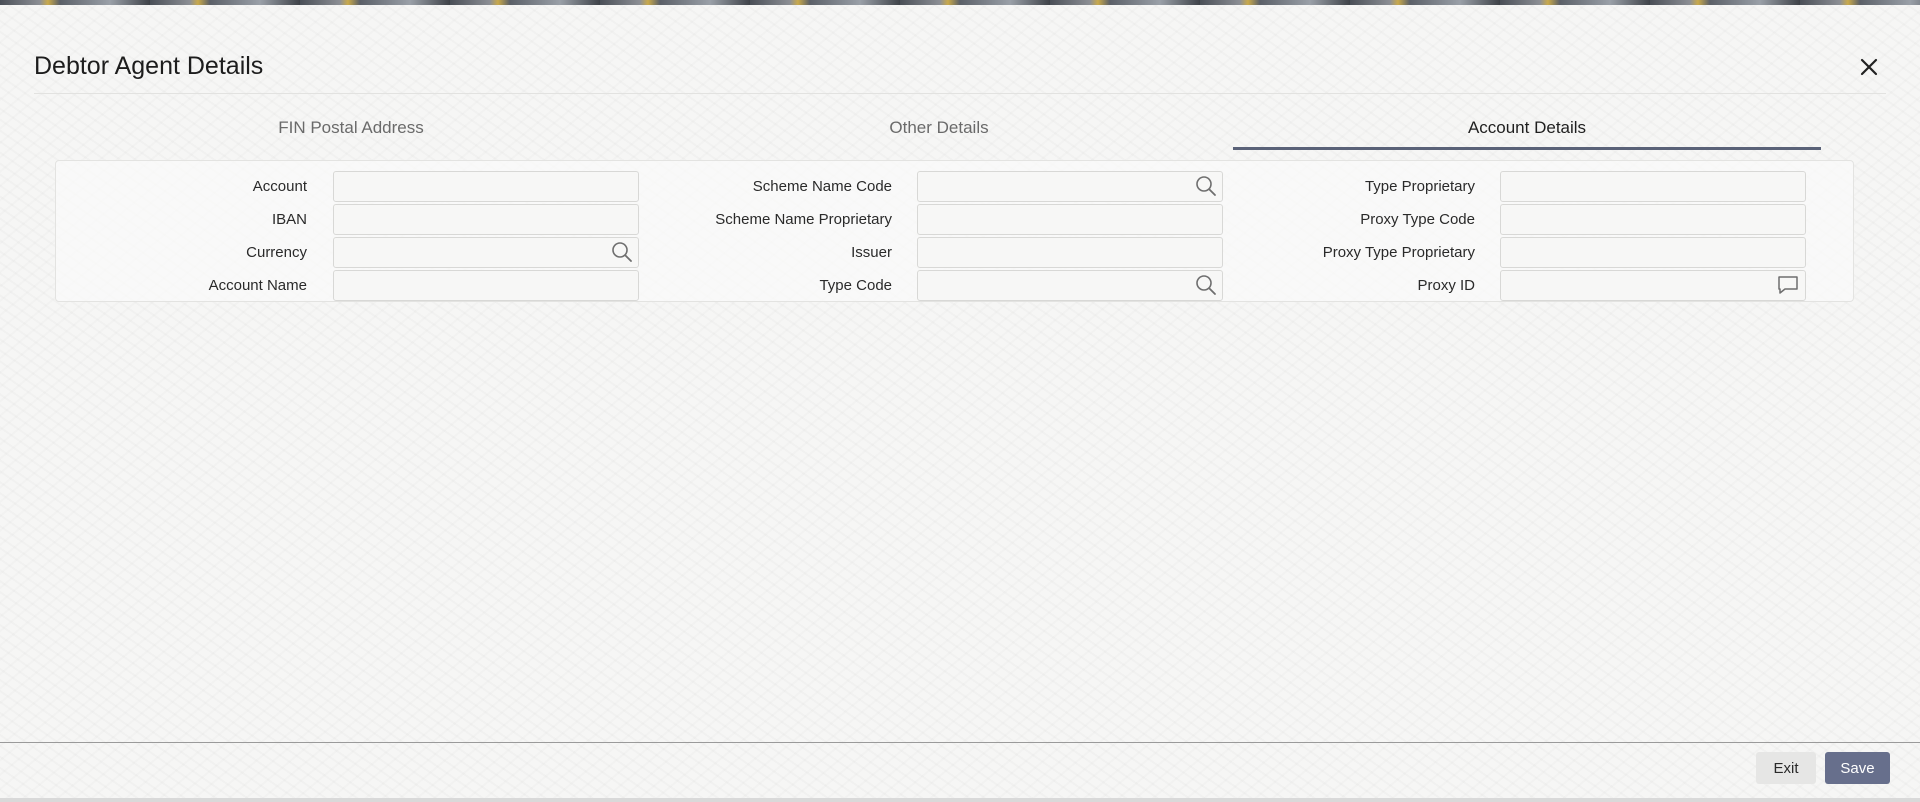 The image size is (1920, 802). Describe the element at coordinates (486, 186) in the screenshot. I see `account-input` at that location.